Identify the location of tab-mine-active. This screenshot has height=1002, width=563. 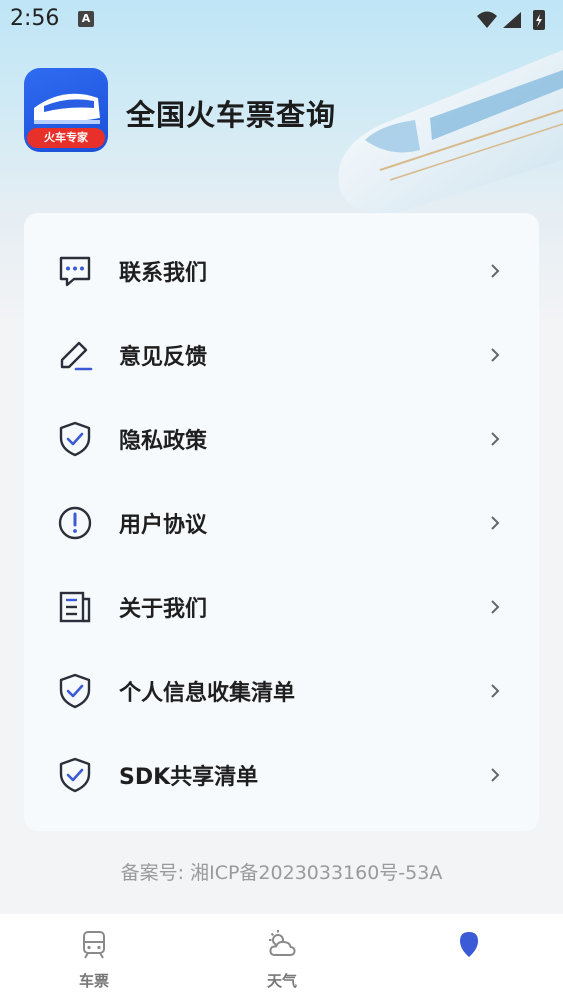
(469, 958).